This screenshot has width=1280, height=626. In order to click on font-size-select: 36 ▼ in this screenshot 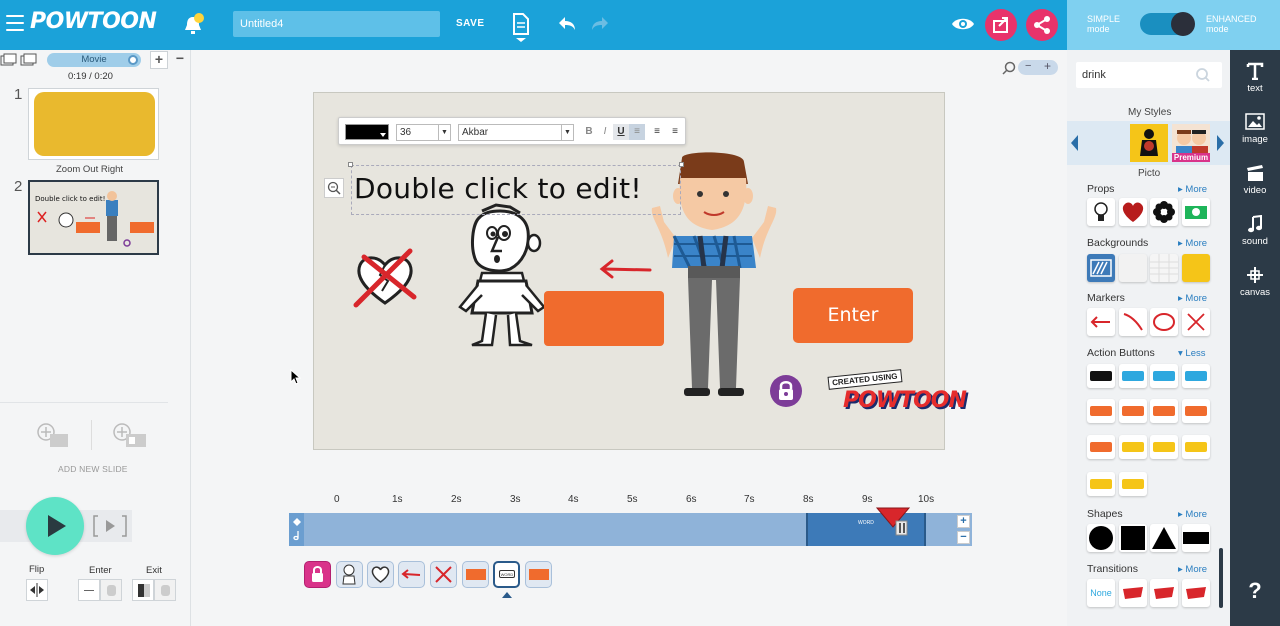, I will do `click(423, 132)`.